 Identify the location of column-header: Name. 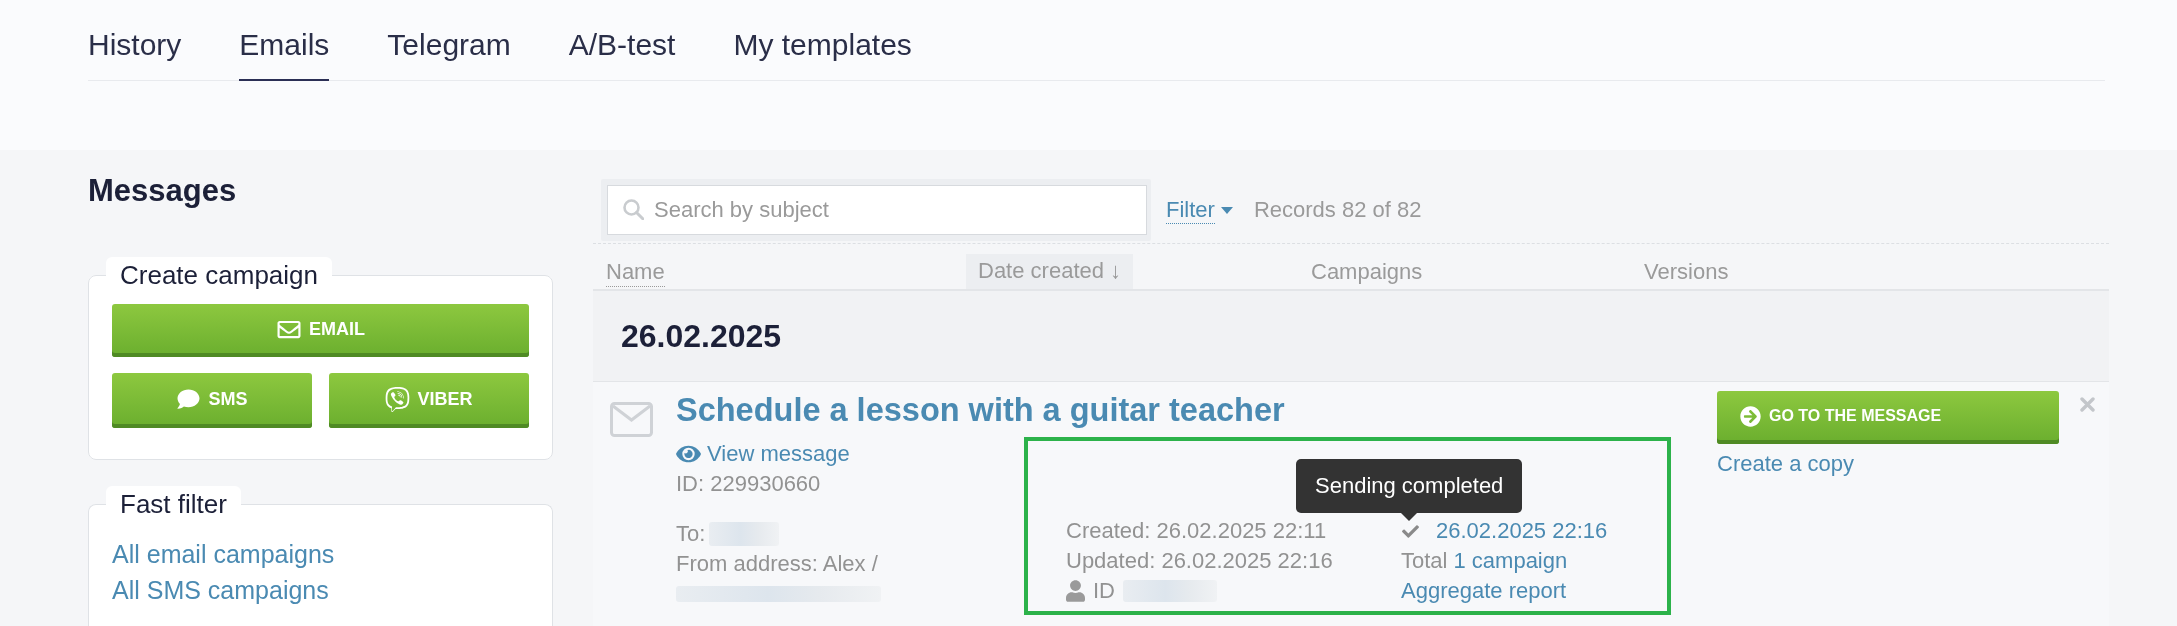
(635, 272).